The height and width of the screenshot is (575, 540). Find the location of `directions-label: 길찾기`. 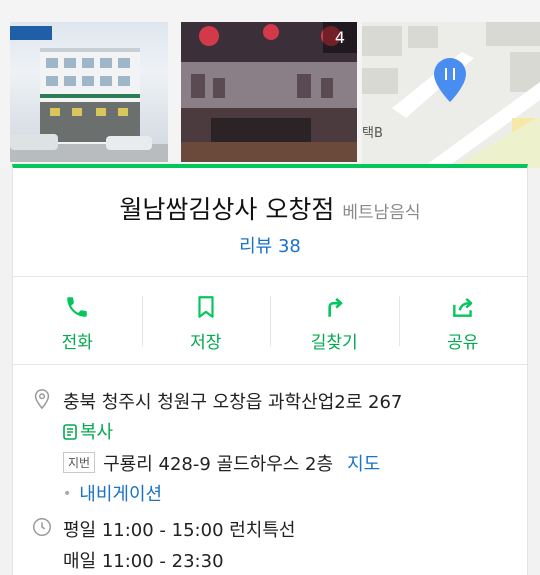

directions-label: 길찾기 is located at coordinates (334, 343).